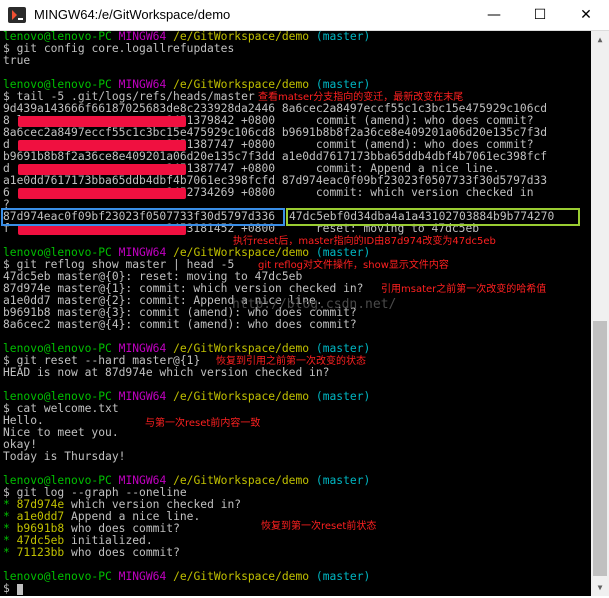 The width and height of the screenshot is (609, 598). What do you see at coordinates (203, 423) in the screenshot?
I see `annotation: 与第一次reset前内容一致` at bounding box center [203, 423].